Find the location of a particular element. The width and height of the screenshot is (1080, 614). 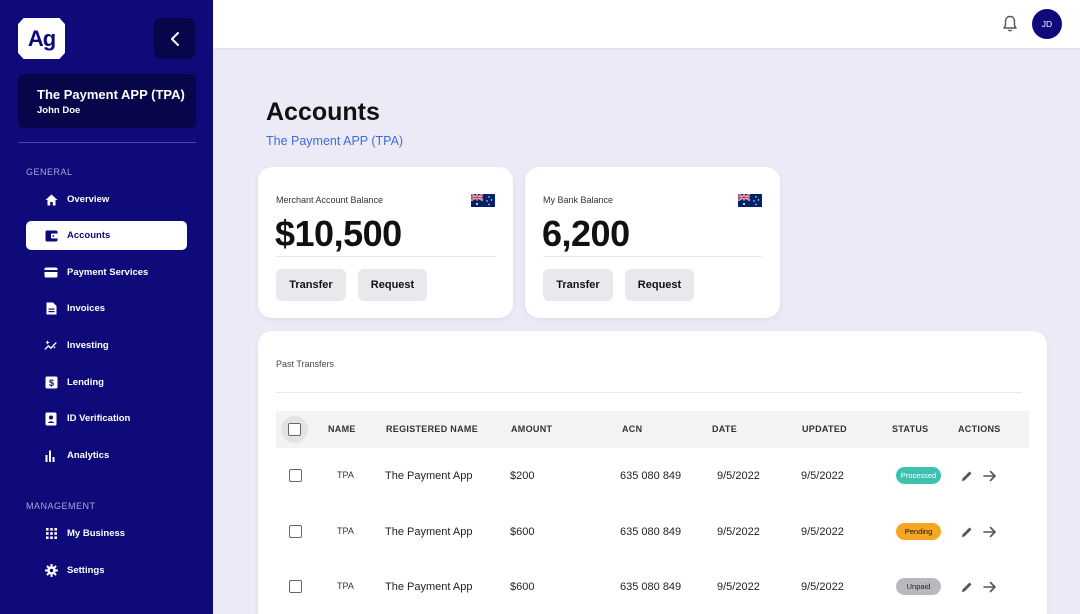

document-icon is located at coordinates (51, 309).